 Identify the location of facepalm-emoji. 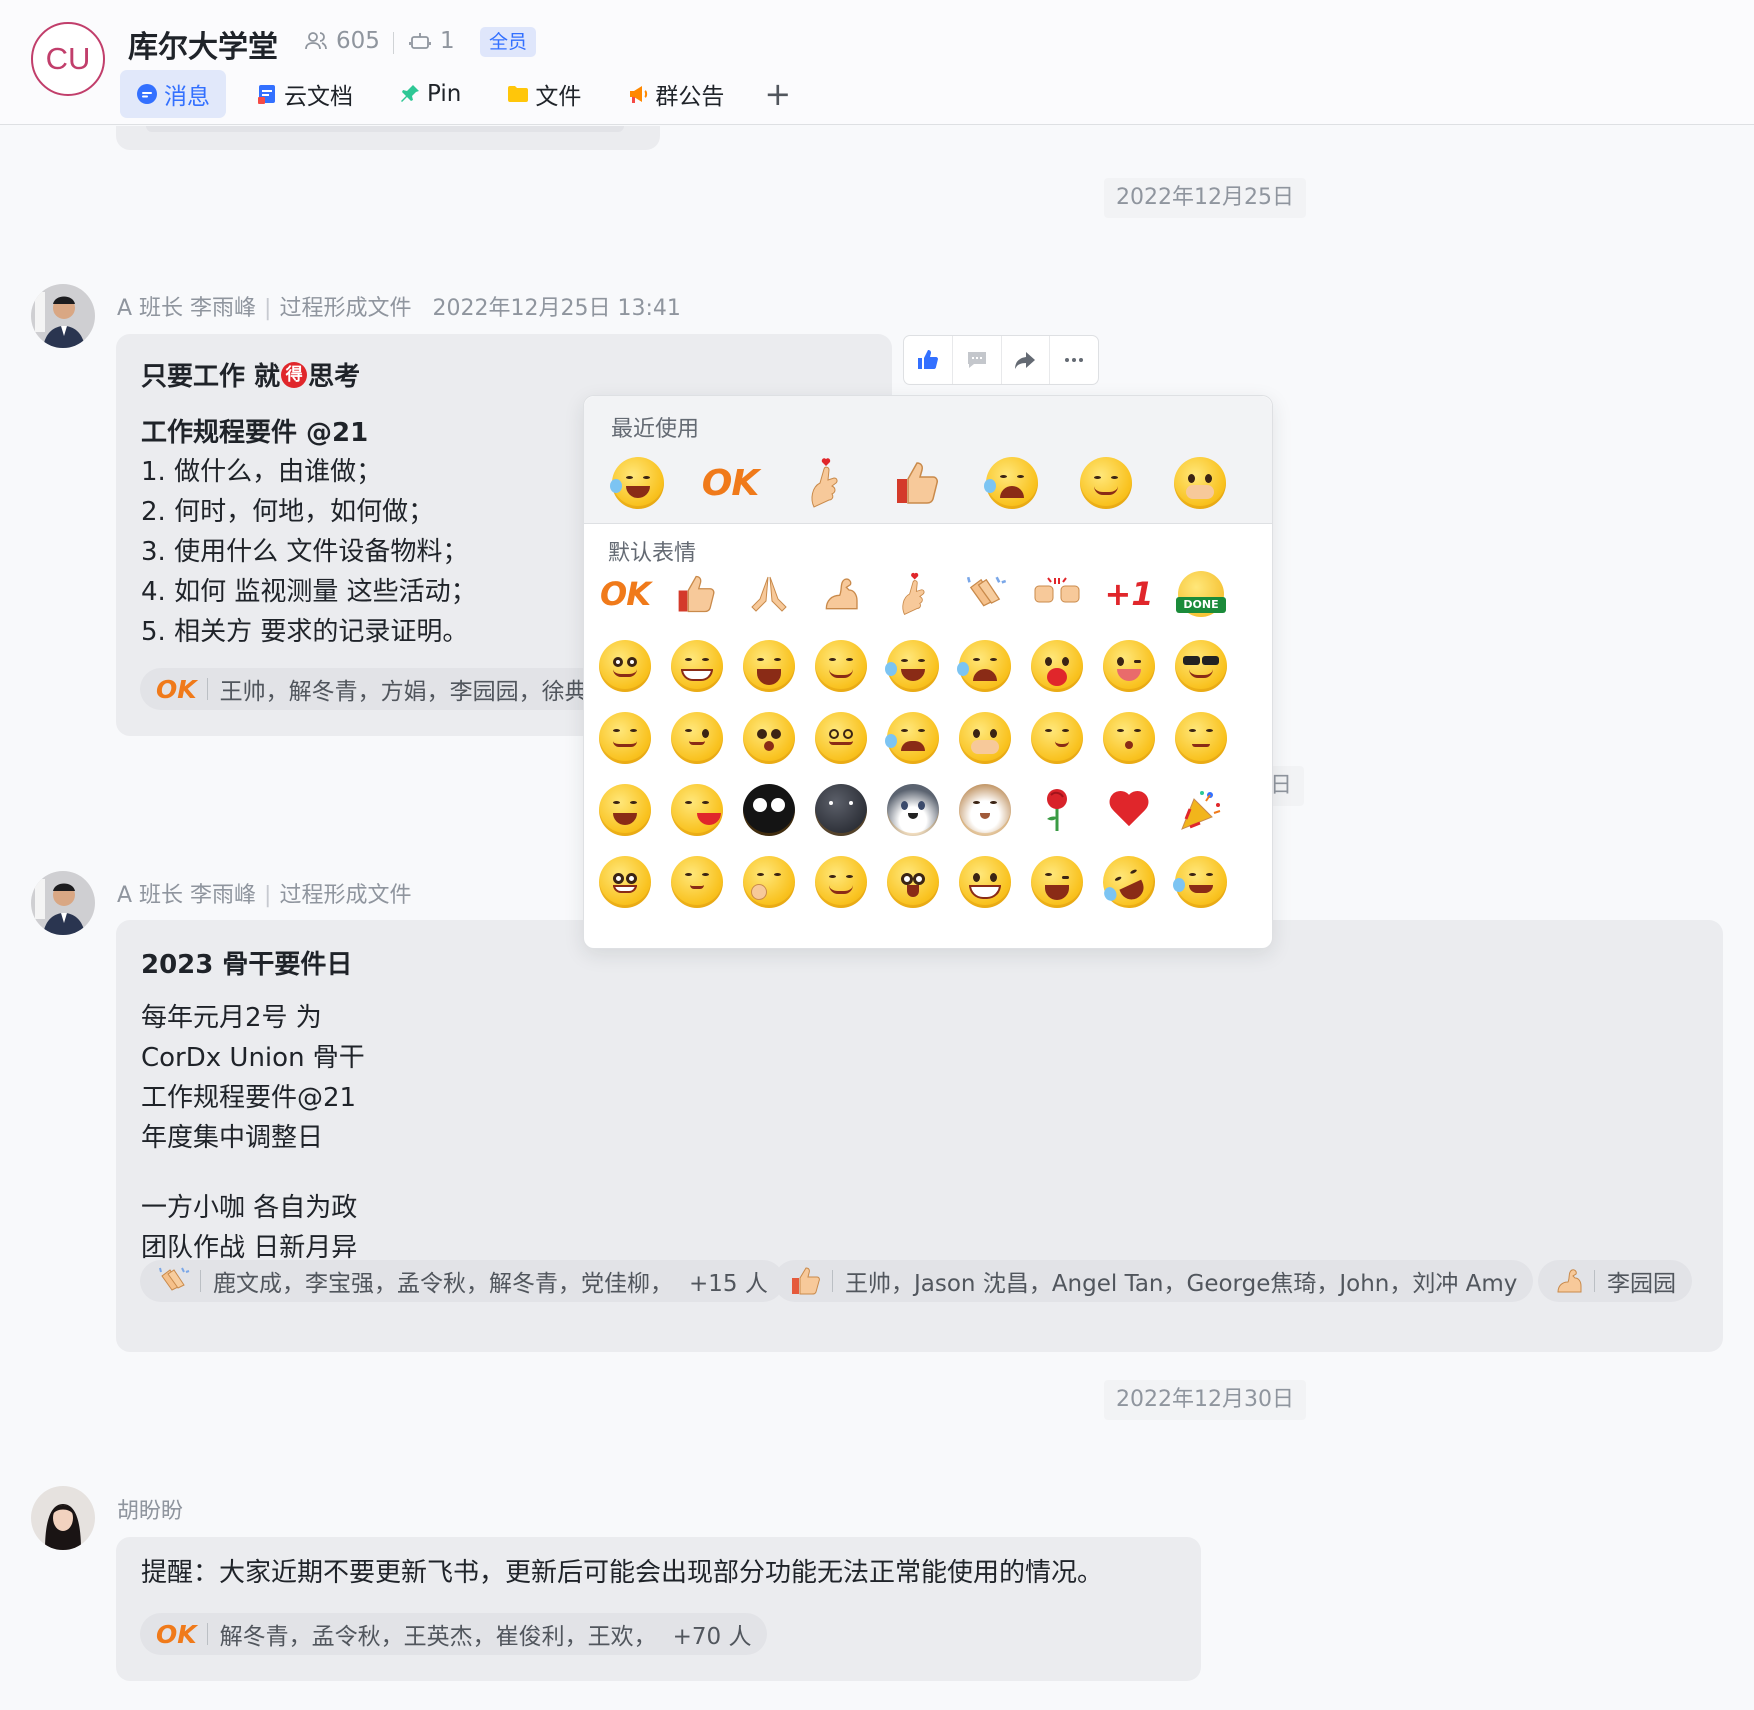
(625, 738).